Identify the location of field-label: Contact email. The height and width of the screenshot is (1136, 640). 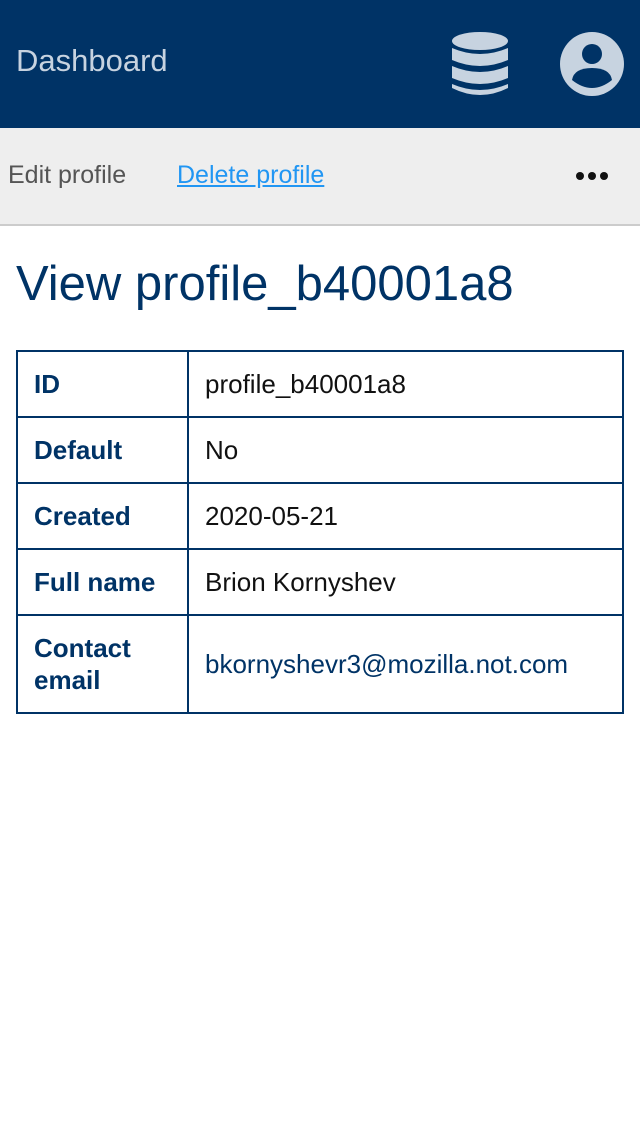
(102, 664).